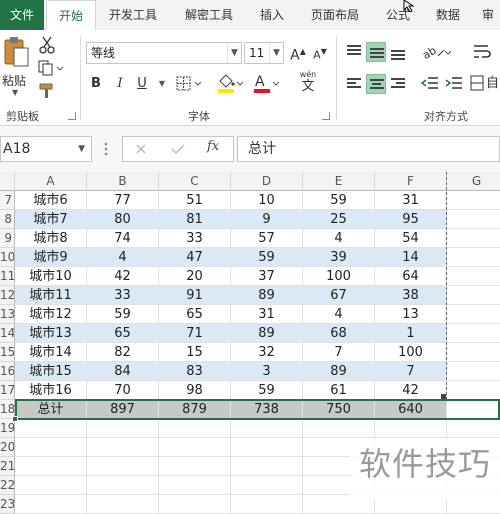  Describe the element at coordinates (7, 390) in the screenshot. I see `row-header: 17` at that location.